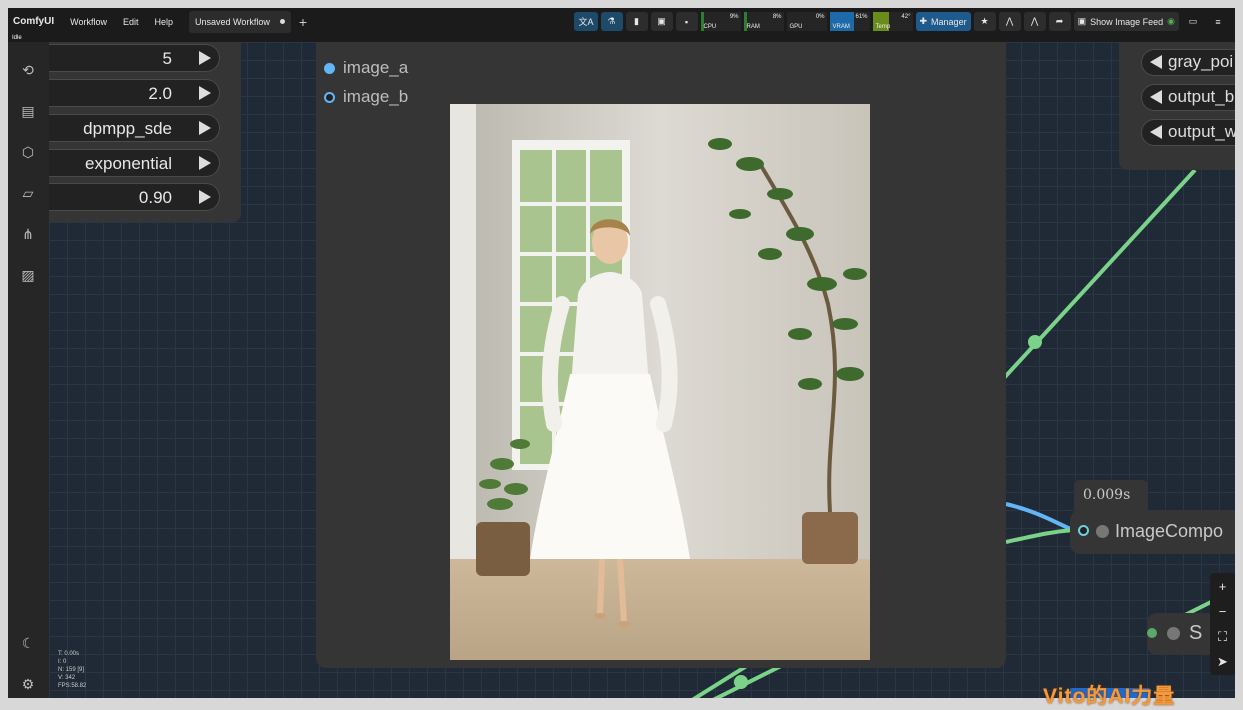 The width and height of the screenshot is (1243, 710). What do you see at coordinates (28, 370) in the screenshot?
I see `sidebar: ⟲ ▤ ⬡ ▱ ⋔ ▨ ☾ ⚙` at bounding box center [28, 370].